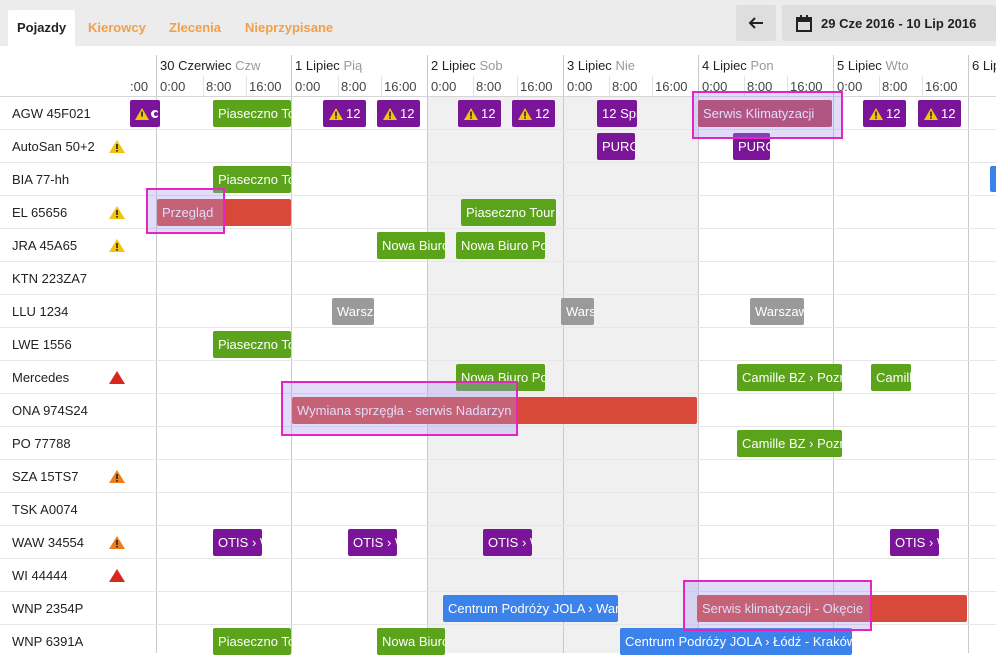  What do you see at coordinates (873, 65) in the screenshot?
I see `day-label: 5 Lipiec Wto` at bounding box center [873, 65].